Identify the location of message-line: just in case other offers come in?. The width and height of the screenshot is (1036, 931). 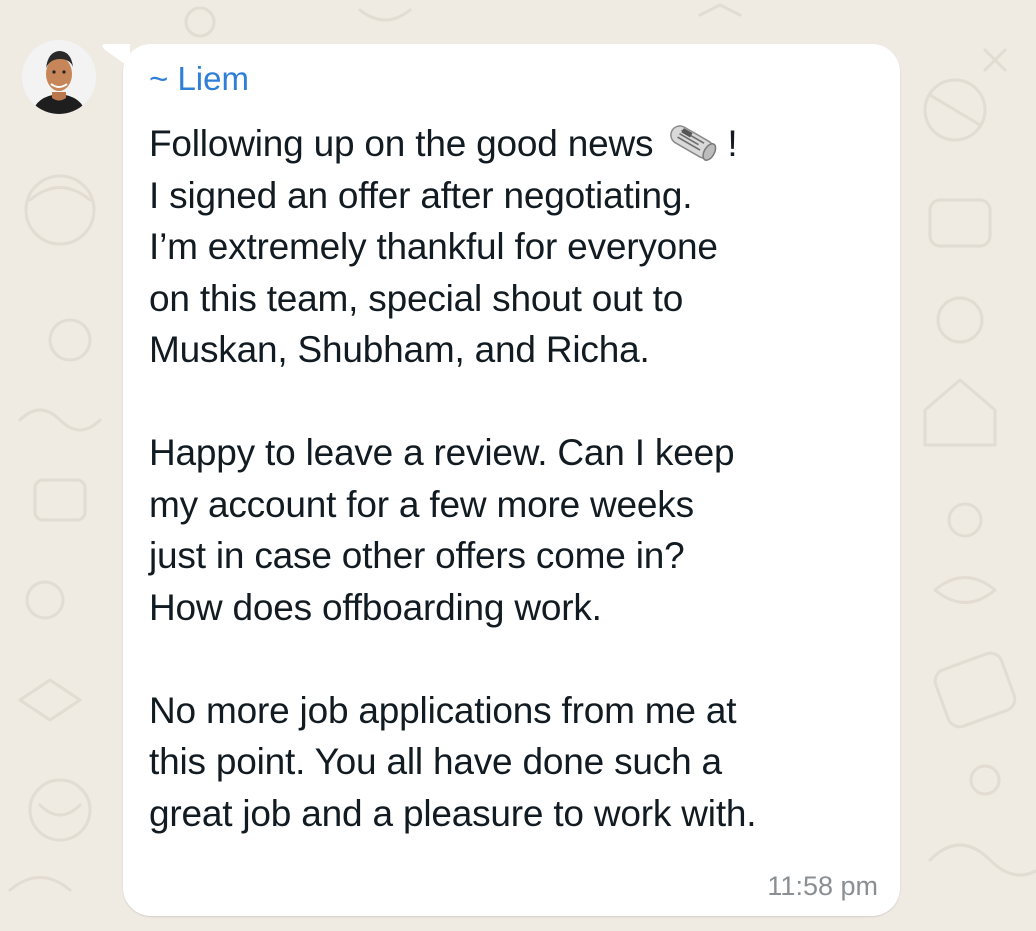
(417, 555).